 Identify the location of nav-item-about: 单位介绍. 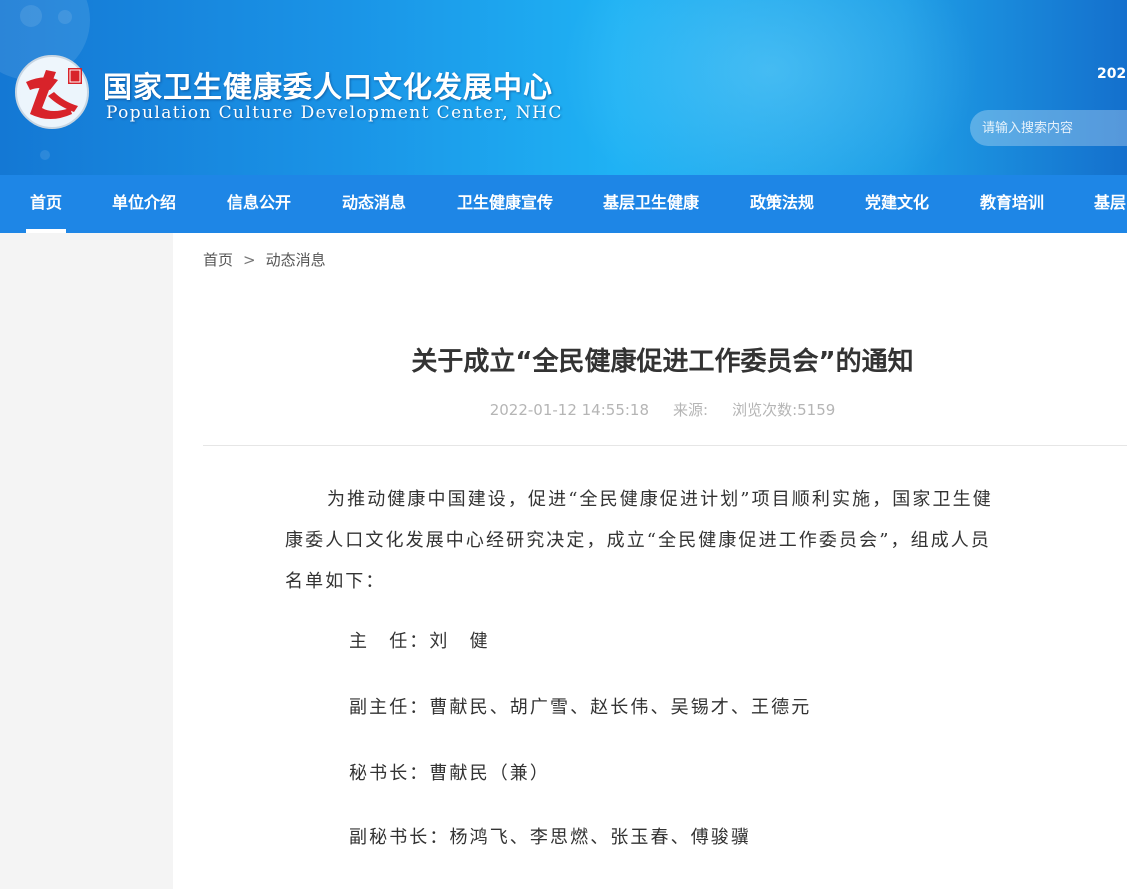
(144, 204).